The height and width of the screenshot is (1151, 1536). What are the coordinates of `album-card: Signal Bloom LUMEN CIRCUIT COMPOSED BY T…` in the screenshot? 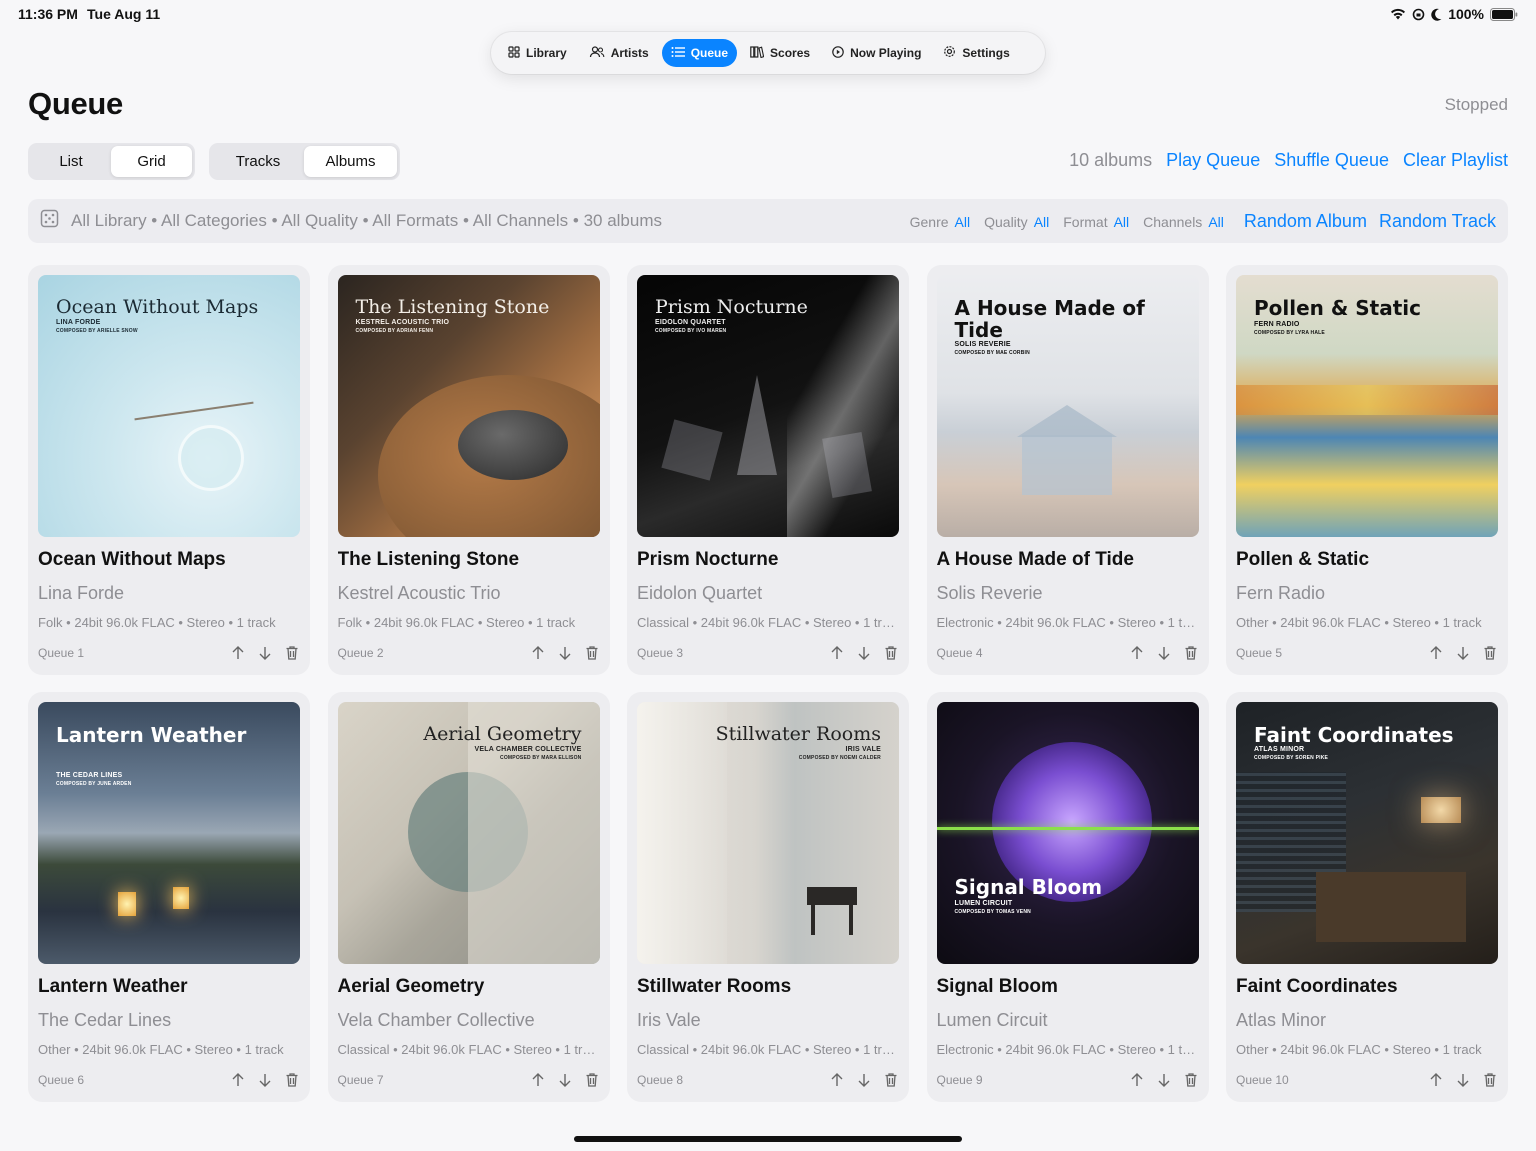 It's located at (1067, 897).